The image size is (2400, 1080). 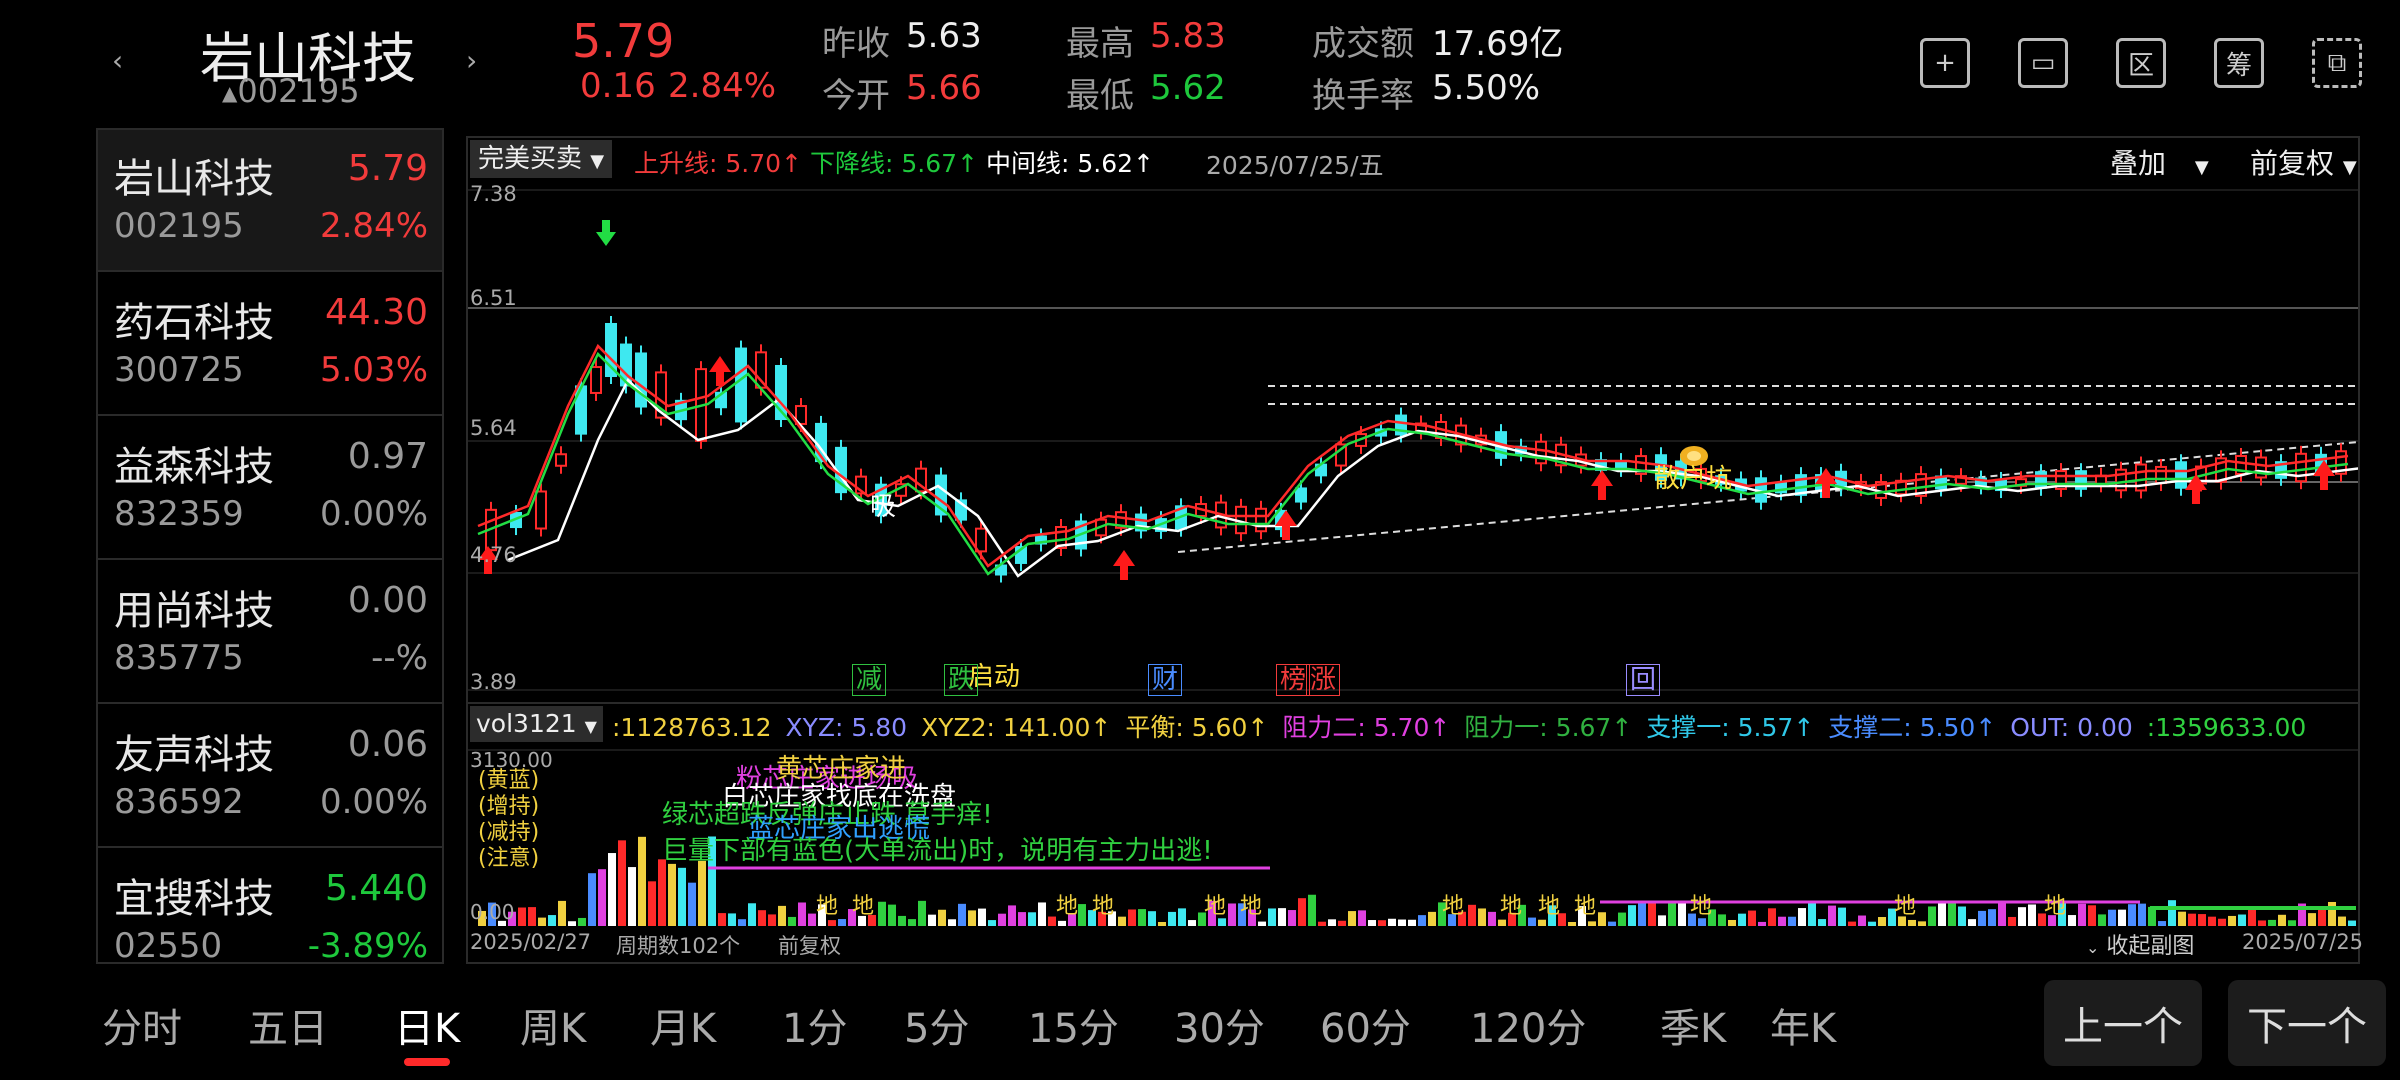 What do you see at coordinates (1165, 680) in the screenshot?
I see `badge-finance: 财` at bounding box center [1165, 680].